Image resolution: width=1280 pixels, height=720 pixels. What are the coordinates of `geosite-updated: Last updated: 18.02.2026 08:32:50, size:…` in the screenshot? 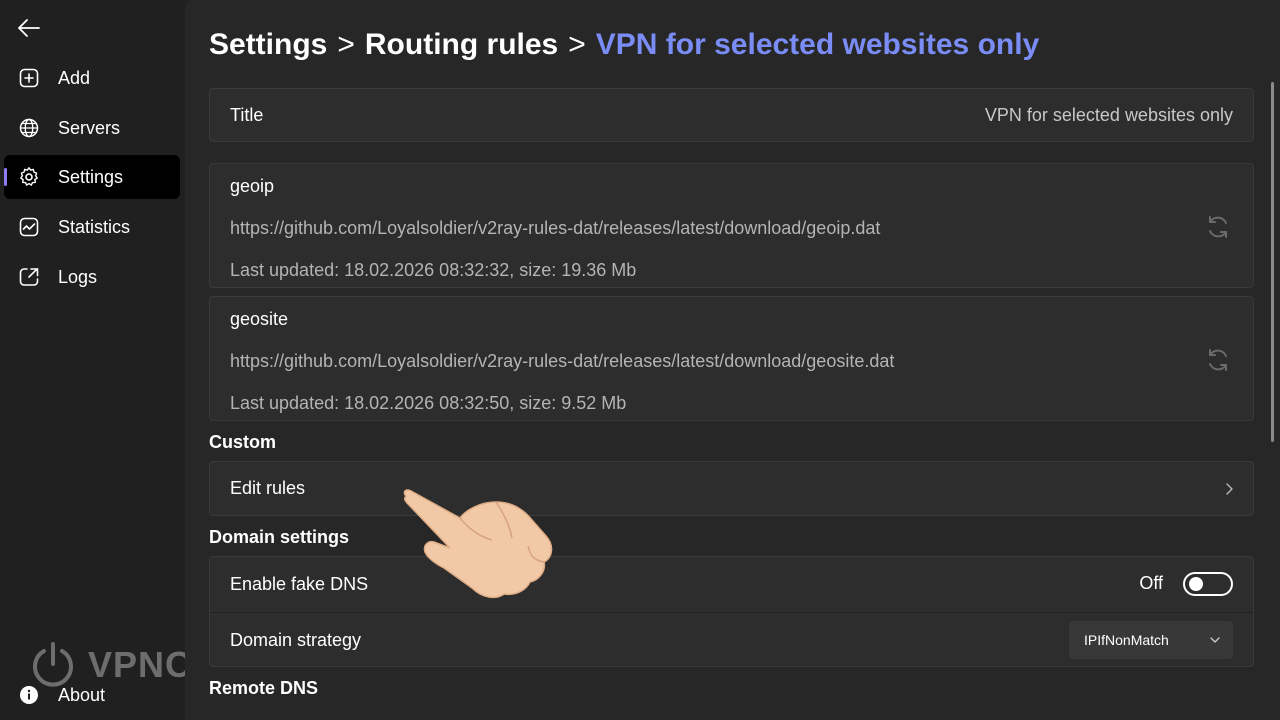 It's located at (428, 402).